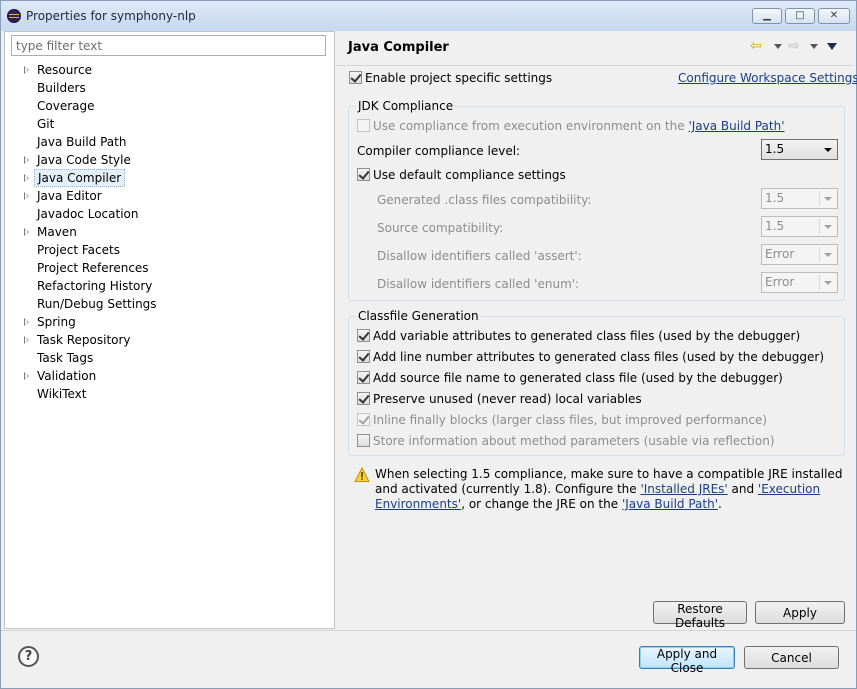 Image resolution: width=857 pixels, height=689 pixels. What do you see at coordinates (169, 394) in the screenshot?
I see `tree-item: WikiText` at bounding box center [169, 394].